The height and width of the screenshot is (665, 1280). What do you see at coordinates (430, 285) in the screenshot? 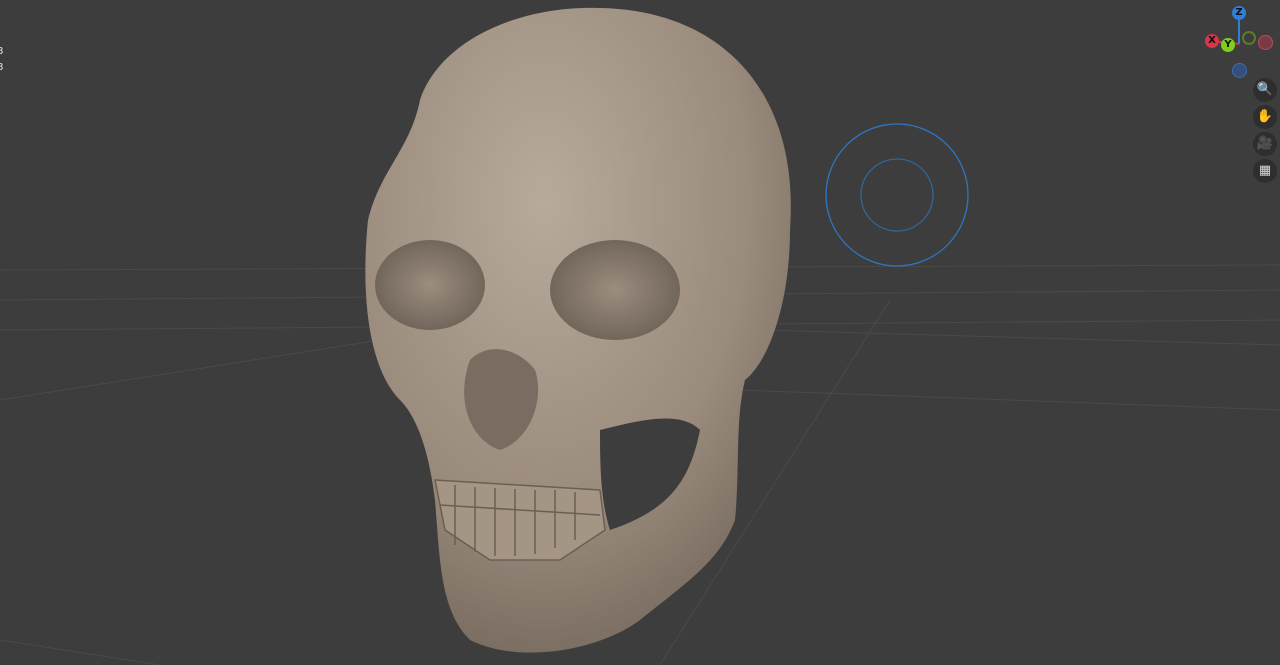
I see `left-eye-socket` at bounding box center [430, 285].